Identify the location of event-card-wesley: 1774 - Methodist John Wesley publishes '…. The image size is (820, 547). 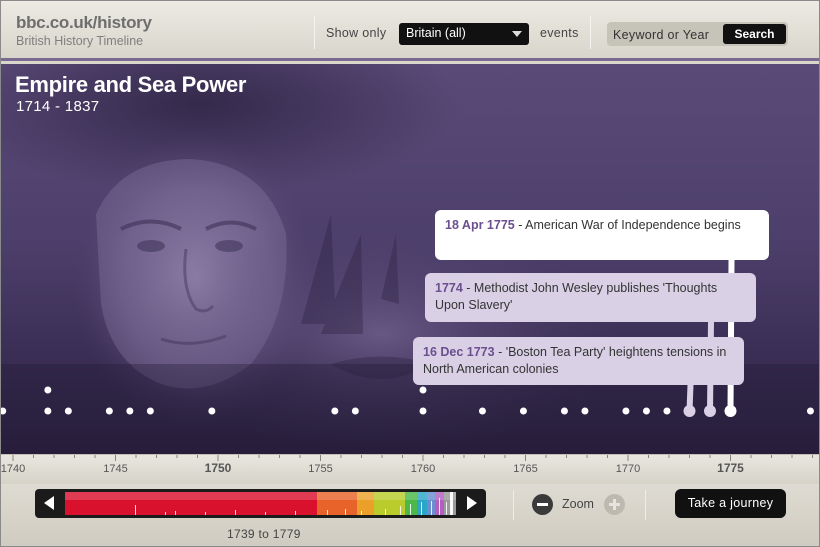
(590, 297).